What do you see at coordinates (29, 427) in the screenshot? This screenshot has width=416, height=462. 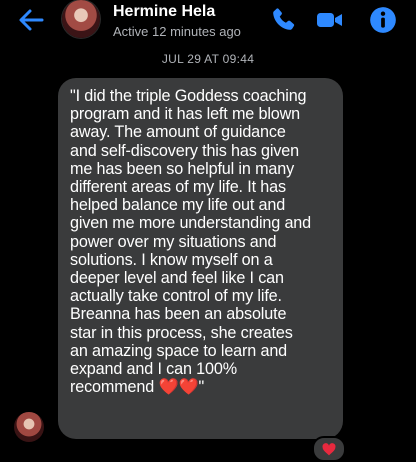 I see `sender-avatar` at bounding box center [29, 427].